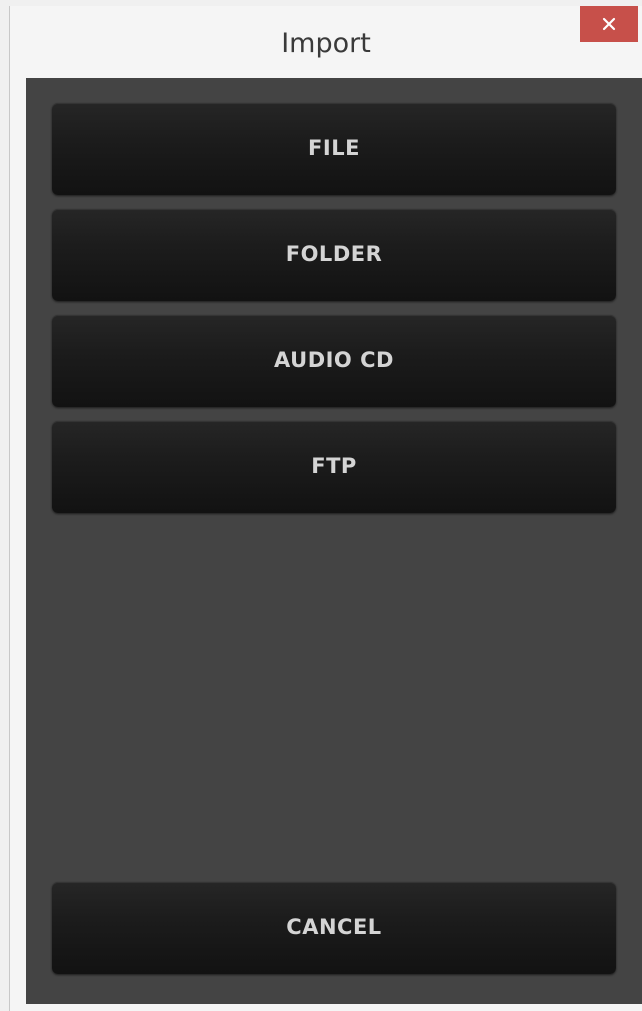 The height and width of the screenshot is (1011, 642). I want to click on import-folder-button: FOLDER, so click(334, 255).